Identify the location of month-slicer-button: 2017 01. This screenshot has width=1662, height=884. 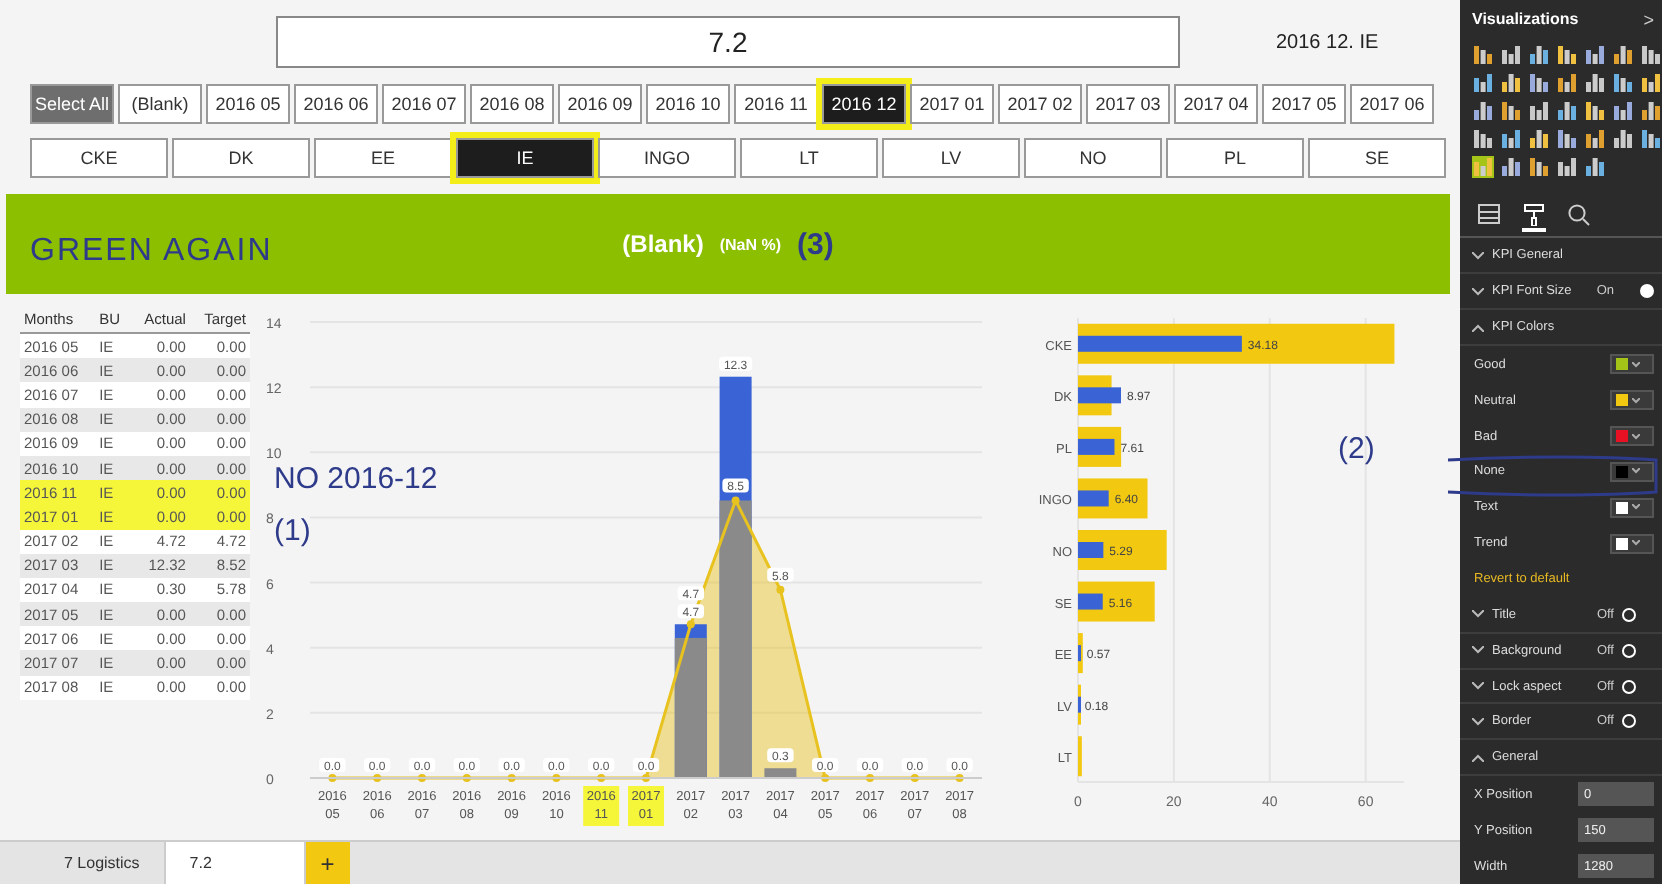
(952, 104).